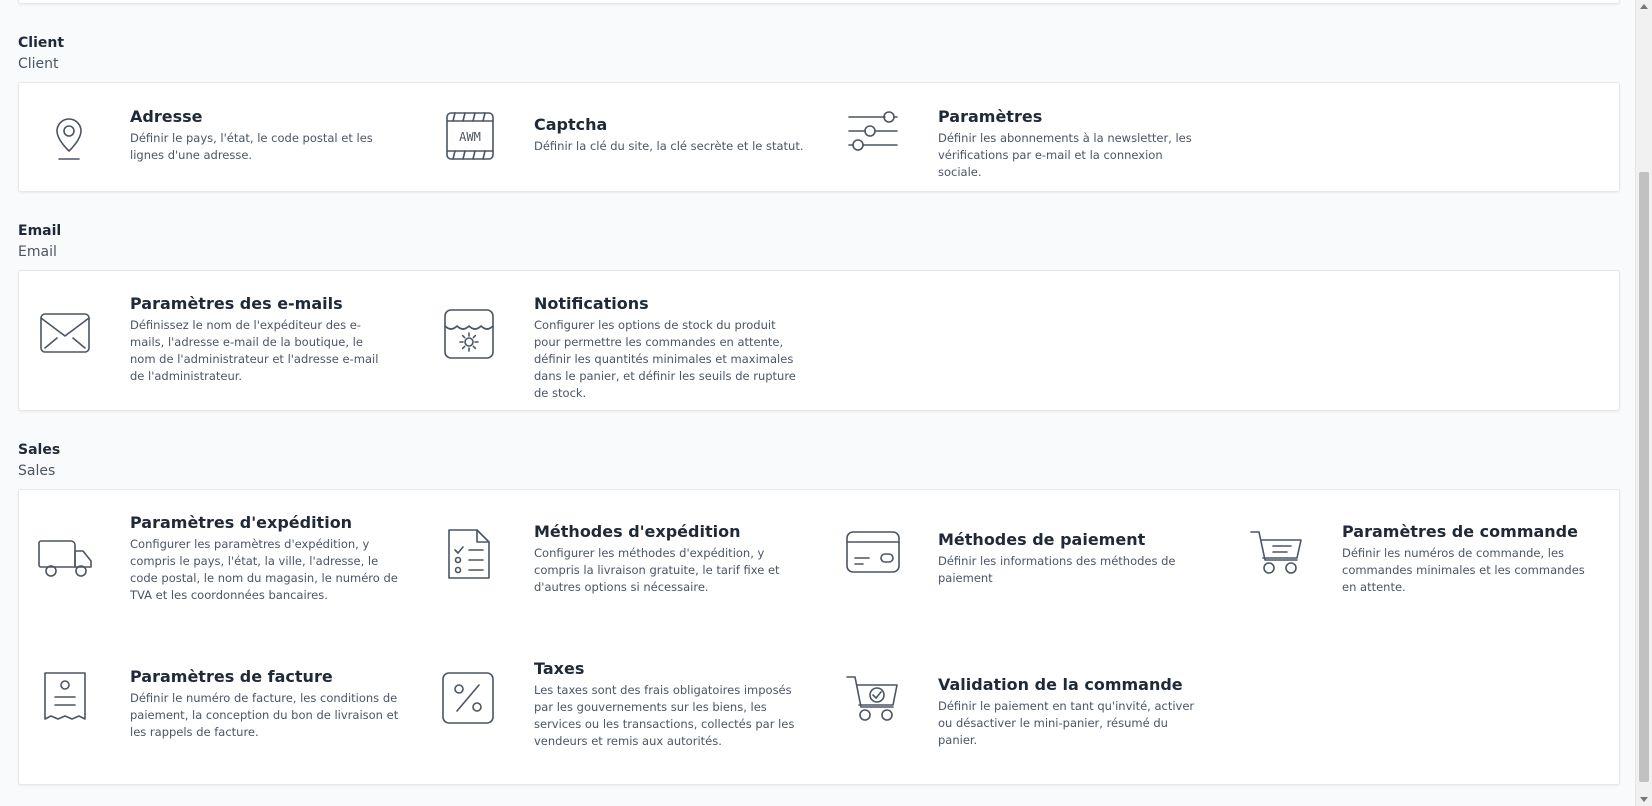  What do you see at coordinates (1277, 554) in the screenshot?
I see `cart-icon` at bounding box center [1277, 554].